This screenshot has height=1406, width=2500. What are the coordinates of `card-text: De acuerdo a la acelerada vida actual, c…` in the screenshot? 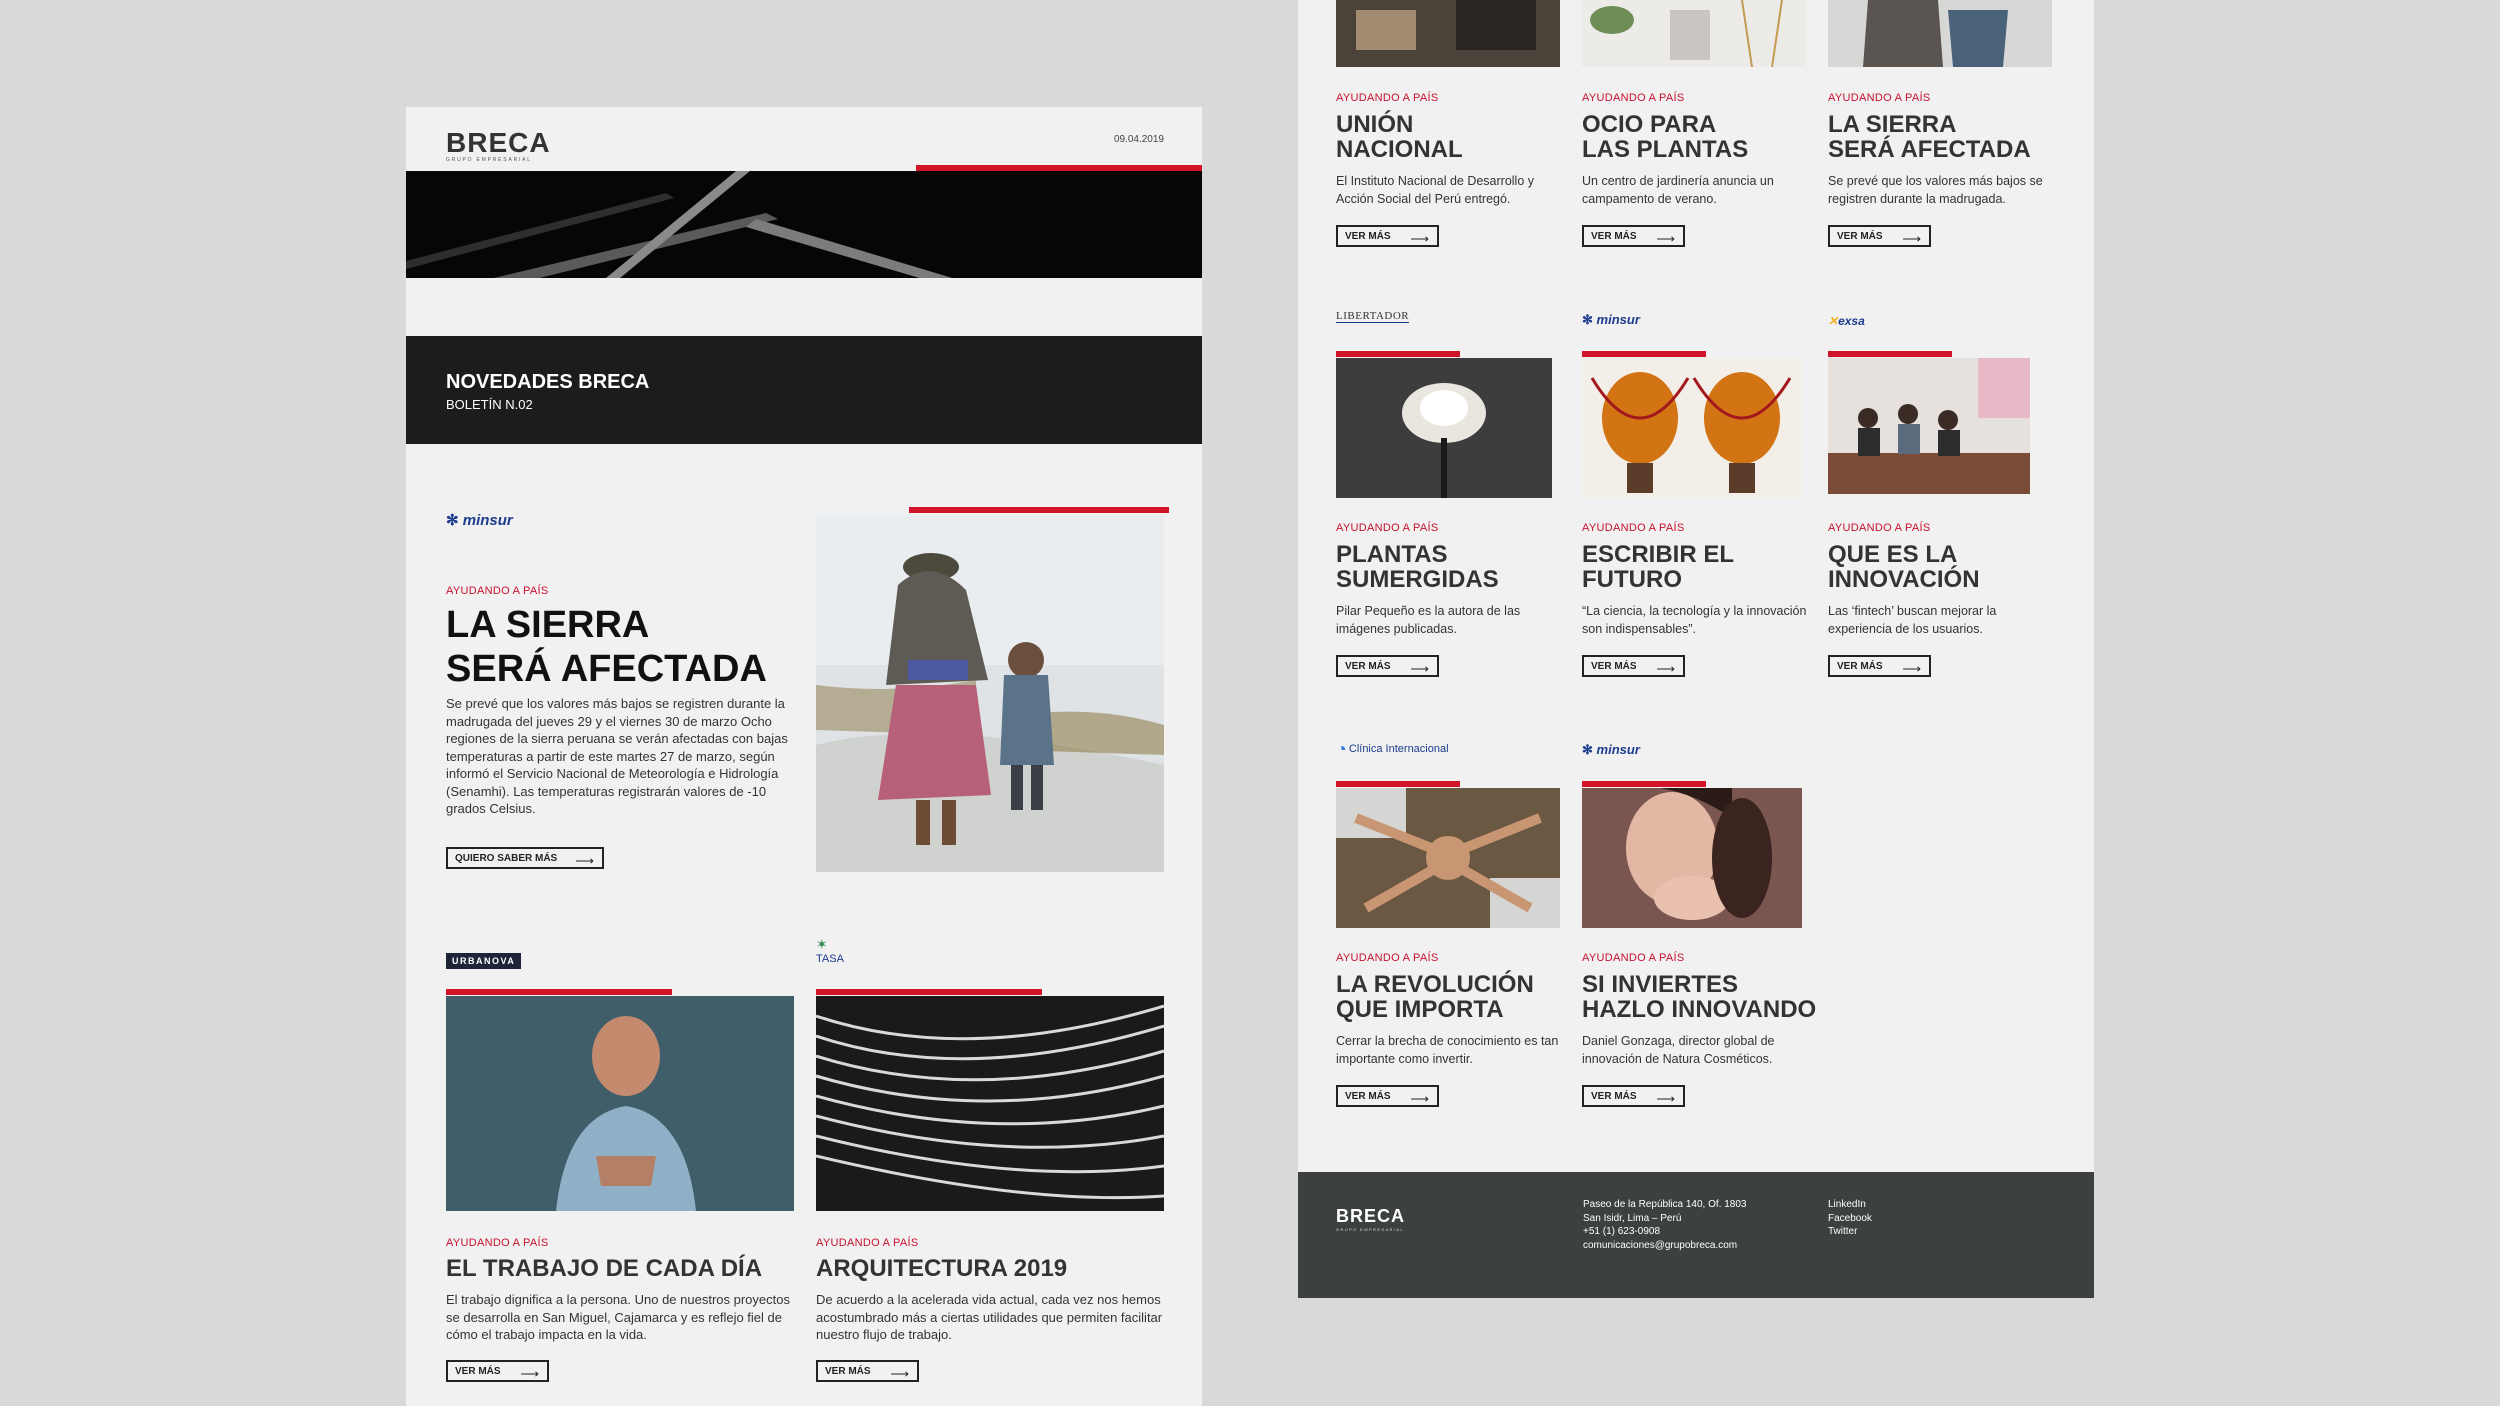 It's located at (989, 1317).